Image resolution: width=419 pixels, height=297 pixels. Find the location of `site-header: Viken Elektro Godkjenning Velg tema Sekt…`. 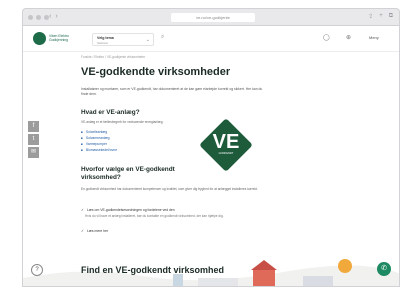

site-header: Viken Elektro Godkjenning Velg tema Sekt… is located at coordinates (211, 39).